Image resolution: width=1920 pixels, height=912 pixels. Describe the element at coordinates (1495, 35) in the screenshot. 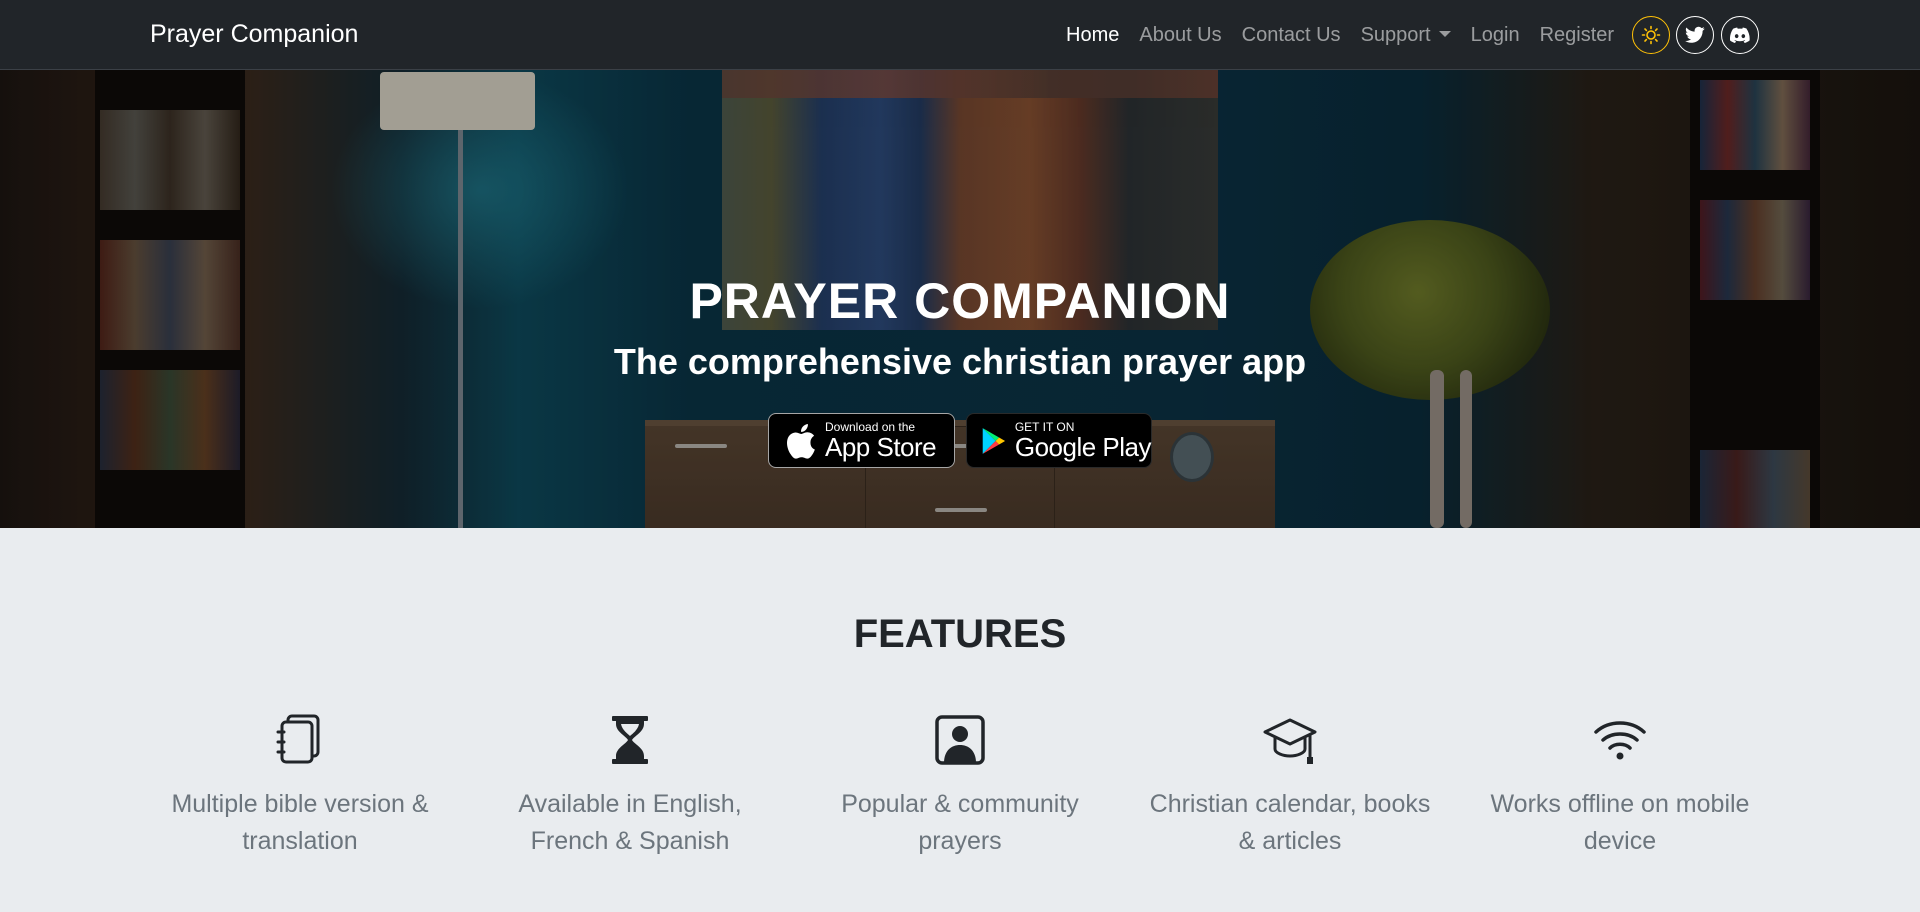

I see `nav-login: Login` at that location.